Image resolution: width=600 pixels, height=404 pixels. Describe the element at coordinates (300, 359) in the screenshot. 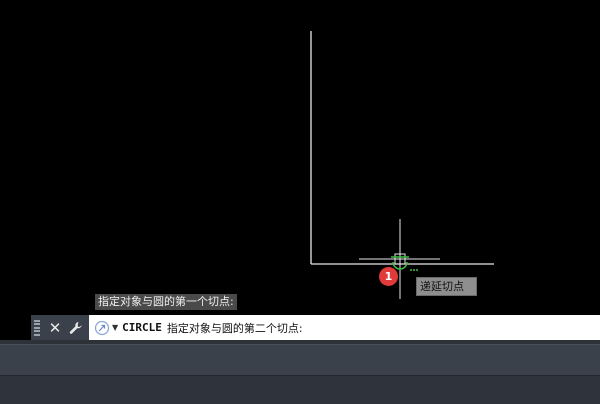

I see `layout-tab-bar` at that location.